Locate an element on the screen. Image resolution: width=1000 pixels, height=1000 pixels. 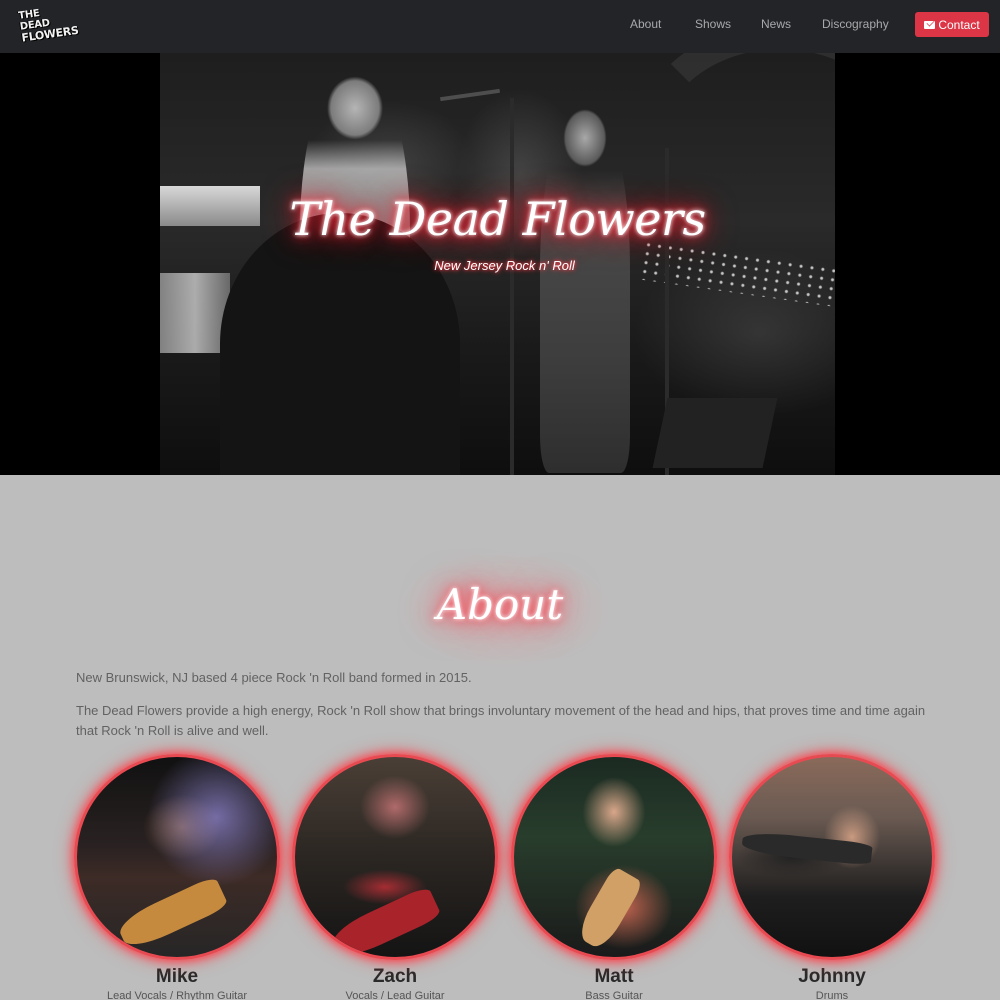
photo-guitarist is located at coordinates (585, 288).